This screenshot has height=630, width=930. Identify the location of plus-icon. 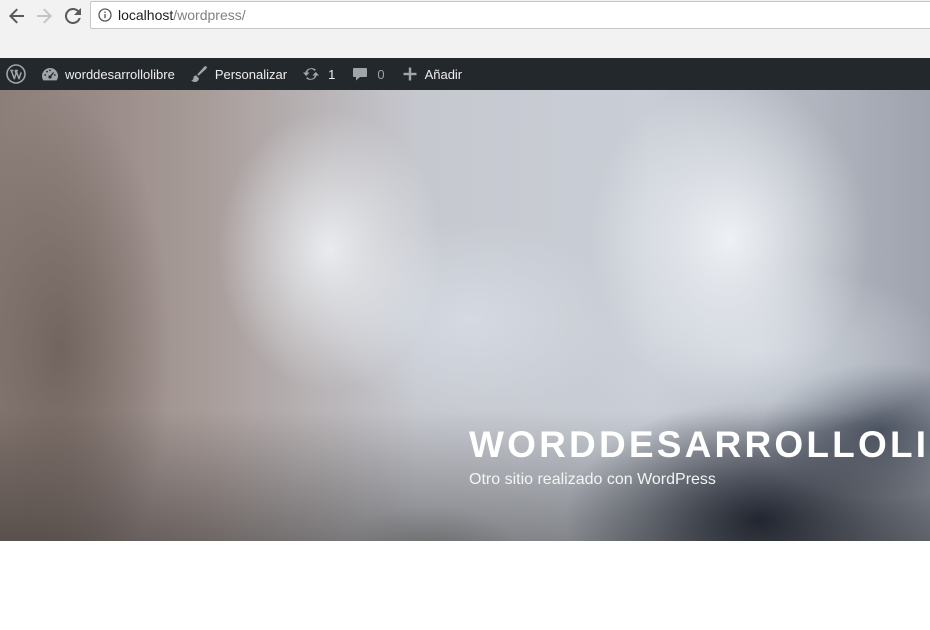
(410, 74).